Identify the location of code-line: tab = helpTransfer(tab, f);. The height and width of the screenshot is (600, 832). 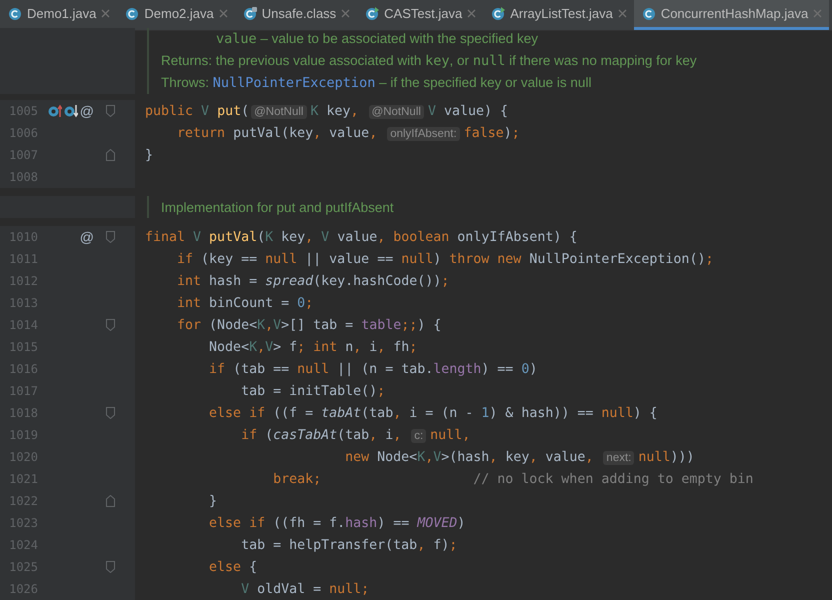
(349, 545).